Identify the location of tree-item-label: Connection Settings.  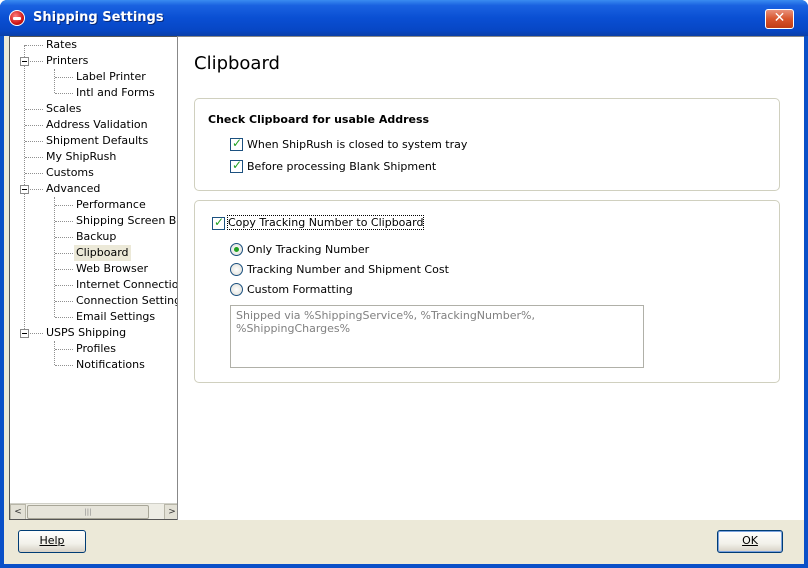
(128, 300).